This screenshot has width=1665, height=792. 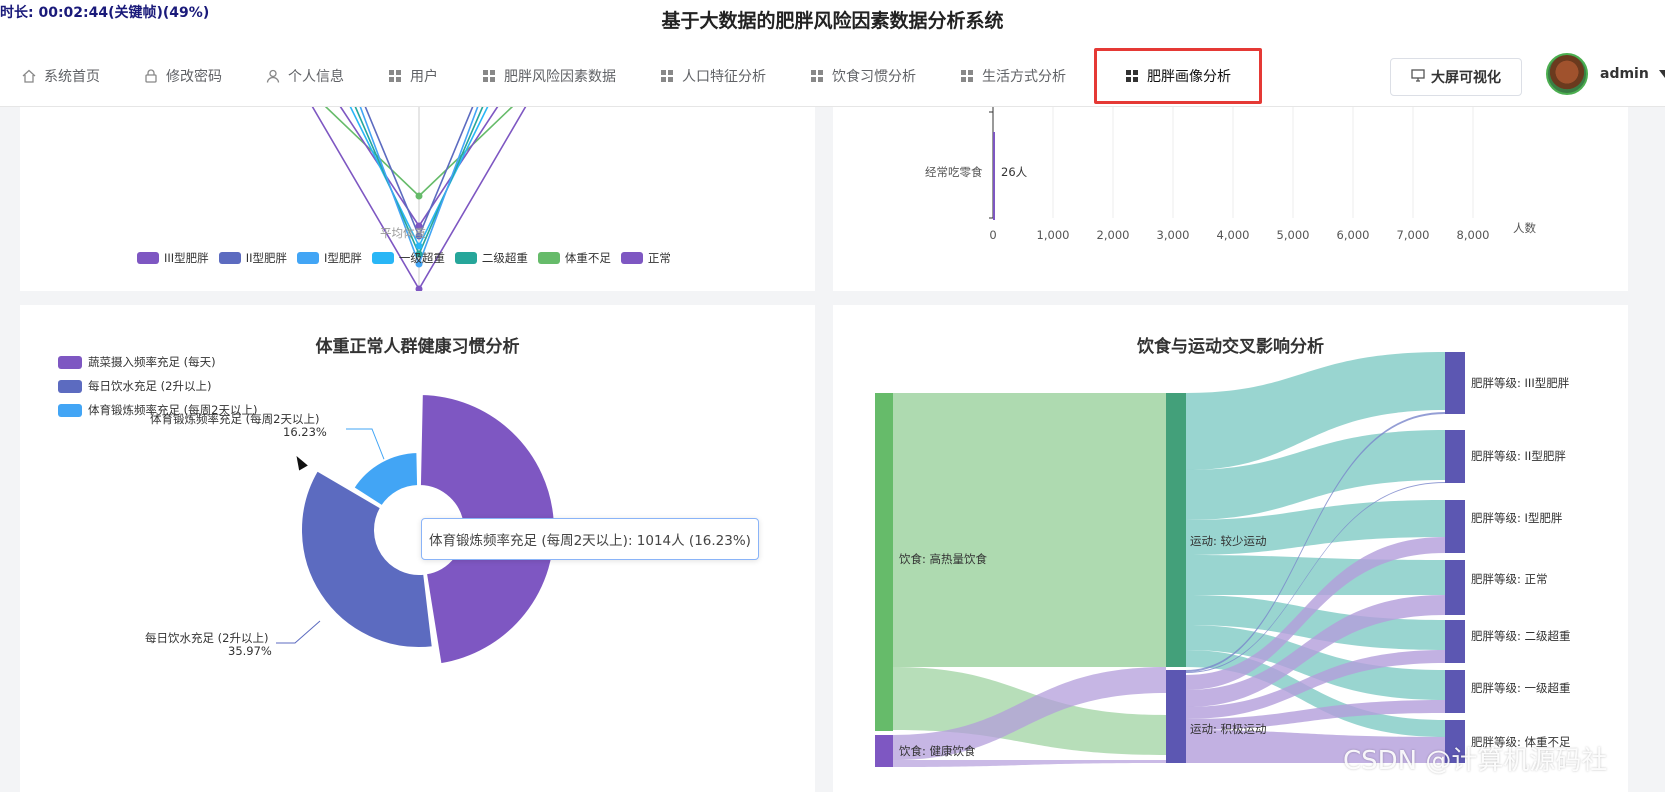 I want to click on node-label: 运动: 较少运动, so click(x=1228, y=541).